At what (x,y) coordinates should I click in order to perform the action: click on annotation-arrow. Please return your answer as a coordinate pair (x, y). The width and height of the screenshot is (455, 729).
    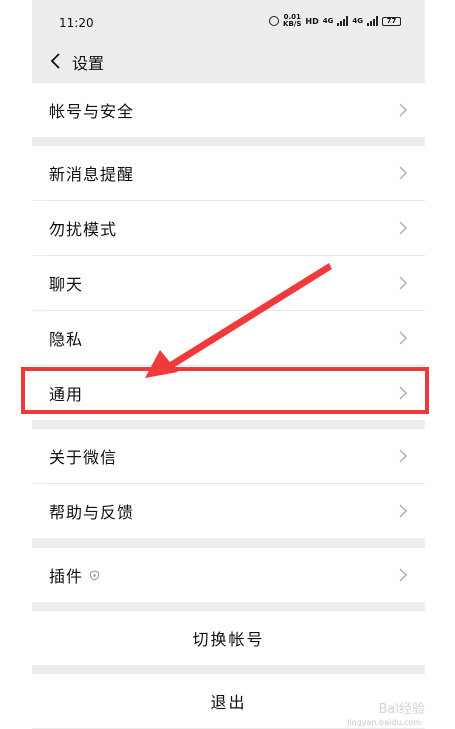
    Looking at the image, I should click on (238, 320).